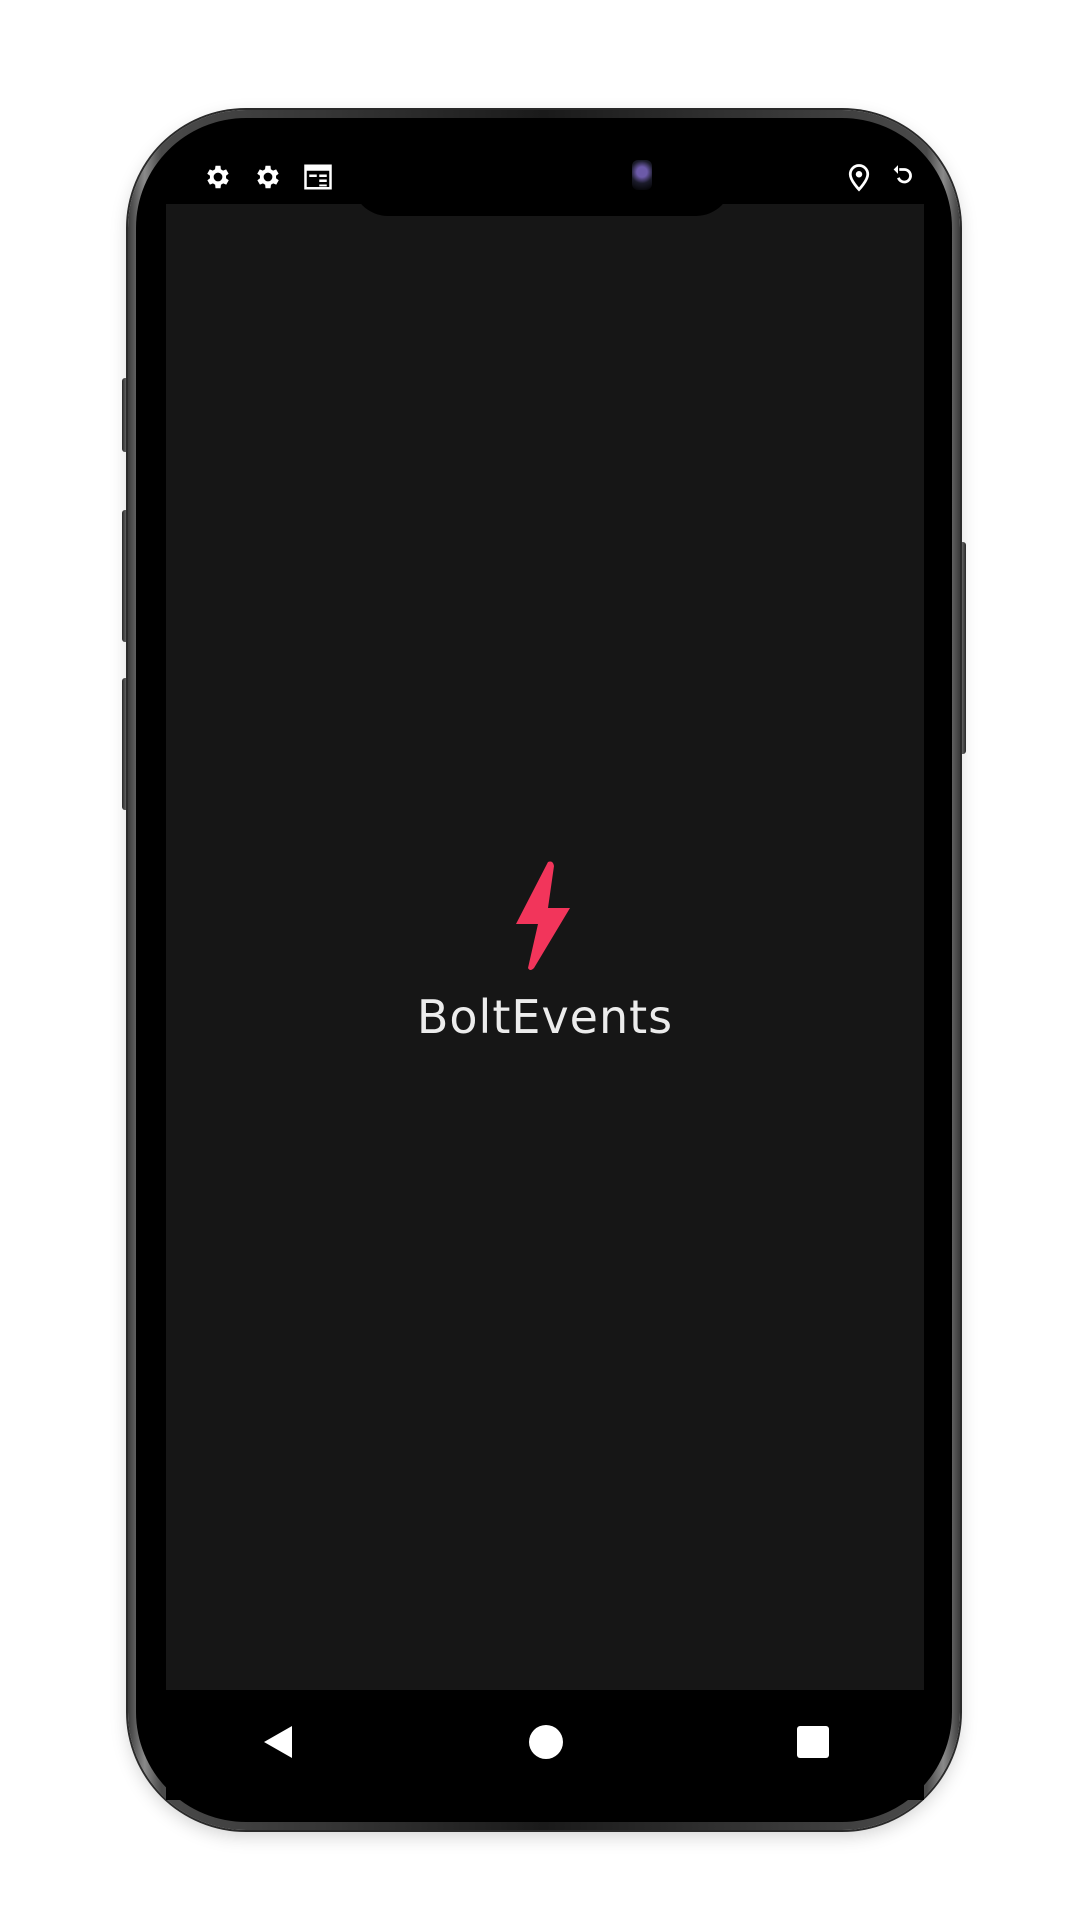 Image resolution: width=1080 pixels, height=1920 pixels. I want to click on home-icon, so click(546, 1742).